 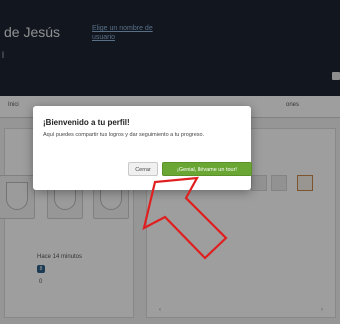 What do you see at coordinates (207, 169) in the screenshot?
I see `start-tour-button: ¡Genial, llévame un tour!` at bounding box center [207, 169].